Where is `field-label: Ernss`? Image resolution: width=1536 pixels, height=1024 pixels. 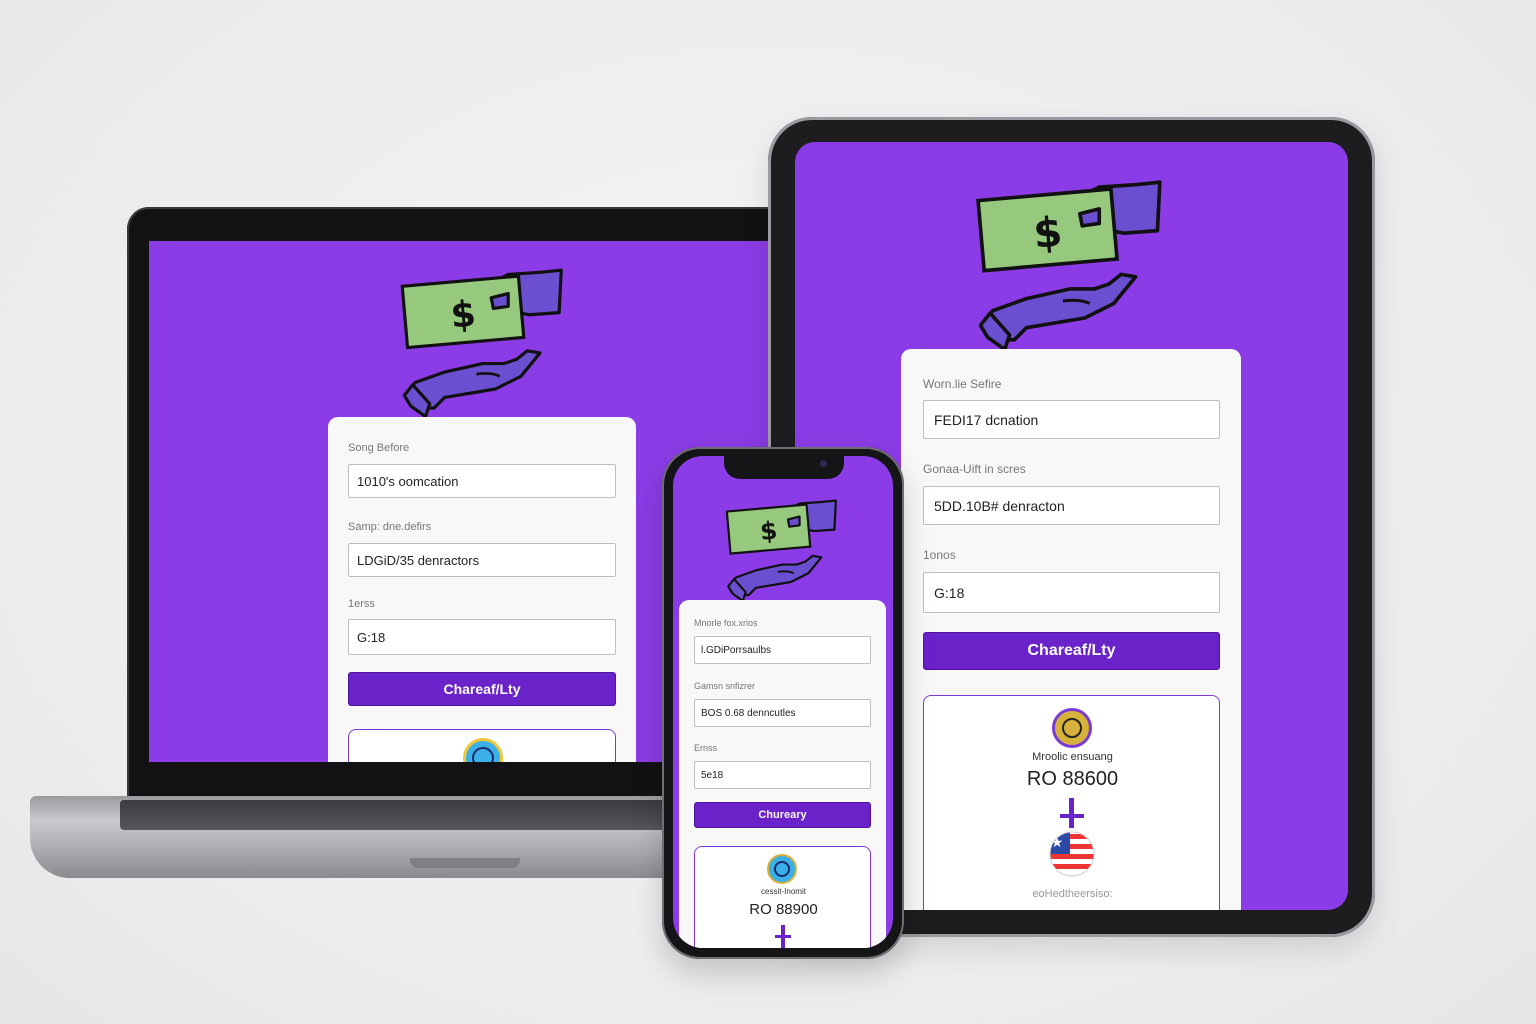
field-label: Ernss is located at coordinates (706, 748).